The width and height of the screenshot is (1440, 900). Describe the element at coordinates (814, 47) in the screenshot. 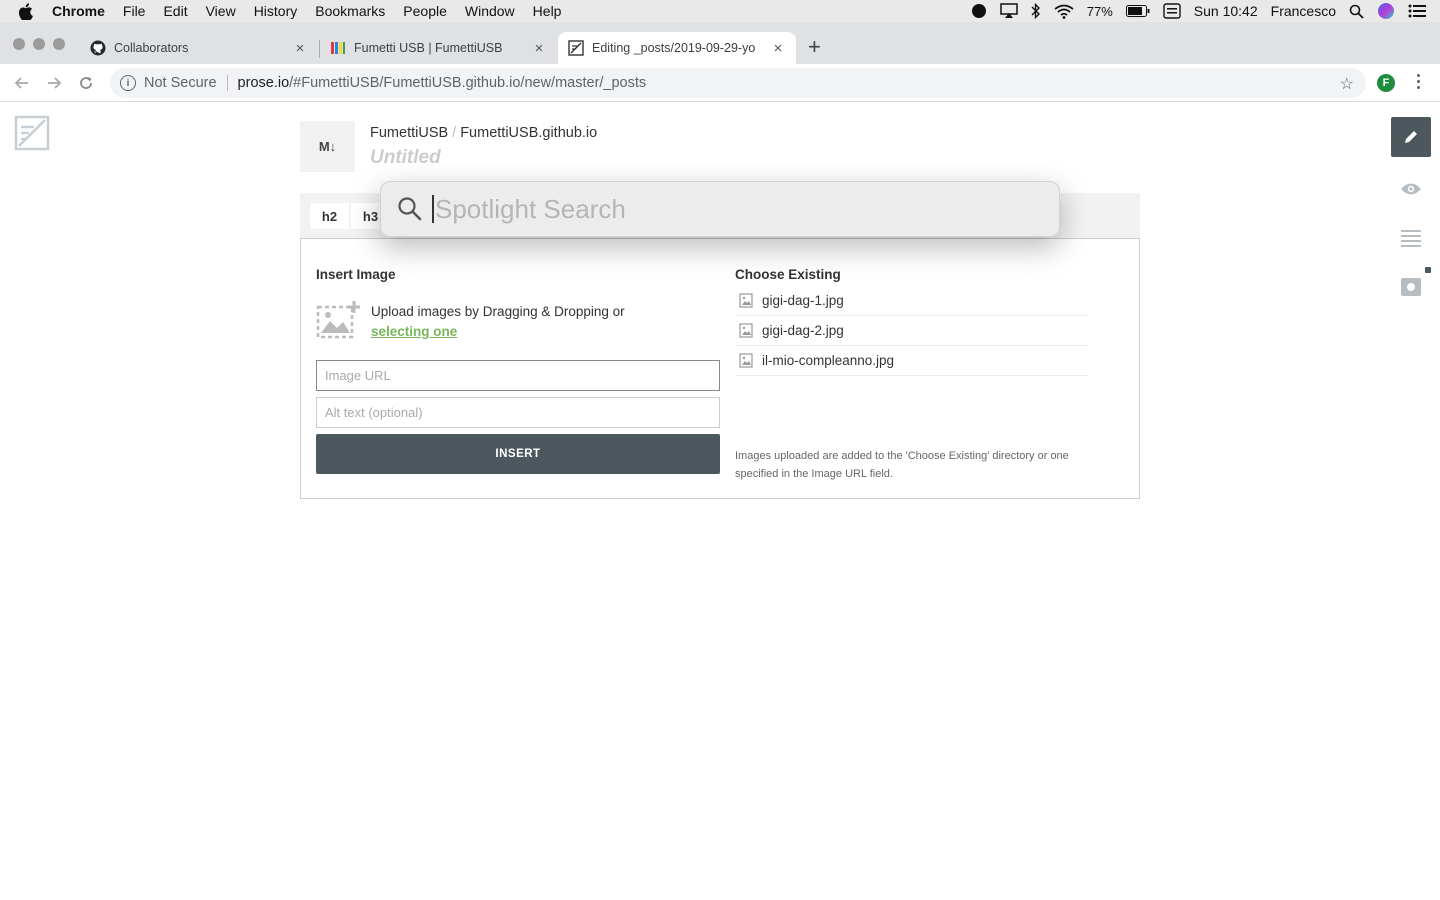

I see `new-tab-button: +` at that location.